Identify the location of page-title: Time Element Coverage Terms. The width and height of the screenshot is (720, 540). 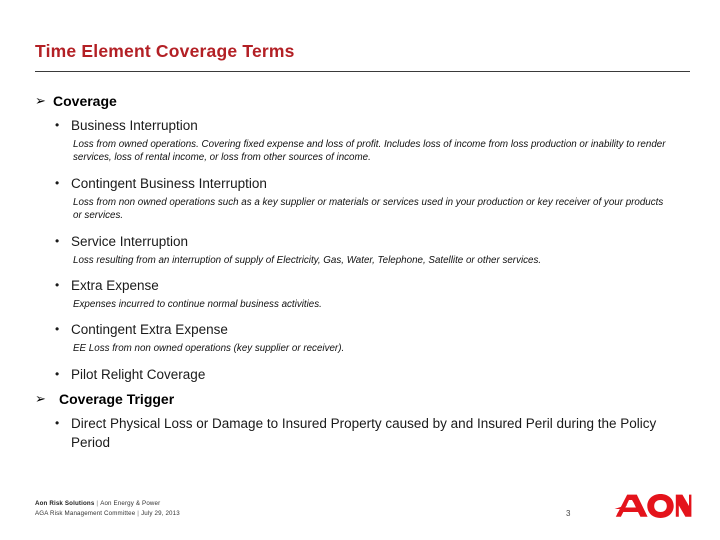
(165, 51).